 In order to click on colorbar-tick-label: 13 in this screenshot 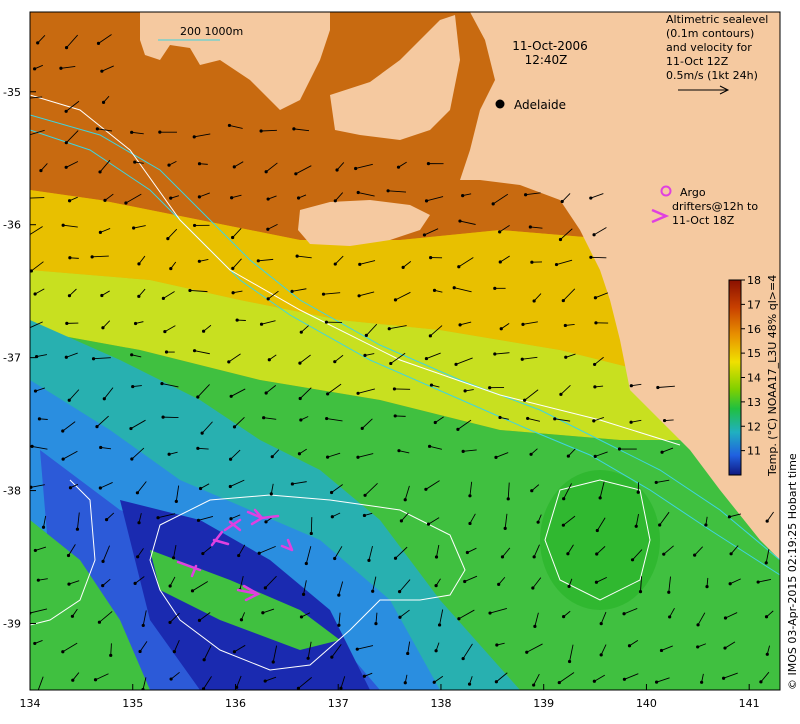, I will do `click(754, 402)`.